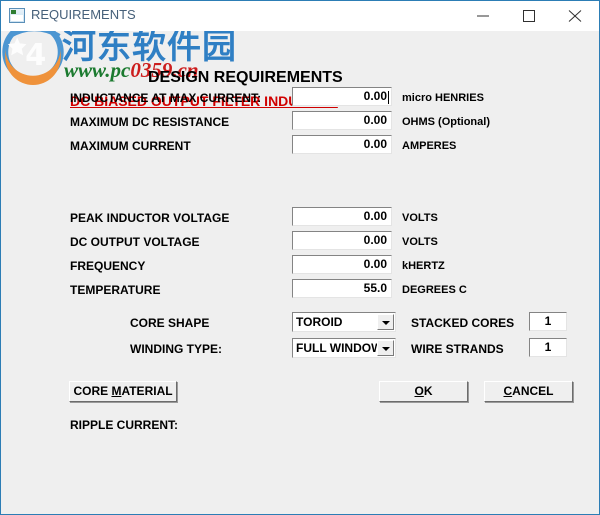 The width and height of the screenshot is (600, 515). What do you see at coordinates (115, 290) in the screenshot?
I see `label-temperature: TEMPERATURE` at bounding box center [115, 290].